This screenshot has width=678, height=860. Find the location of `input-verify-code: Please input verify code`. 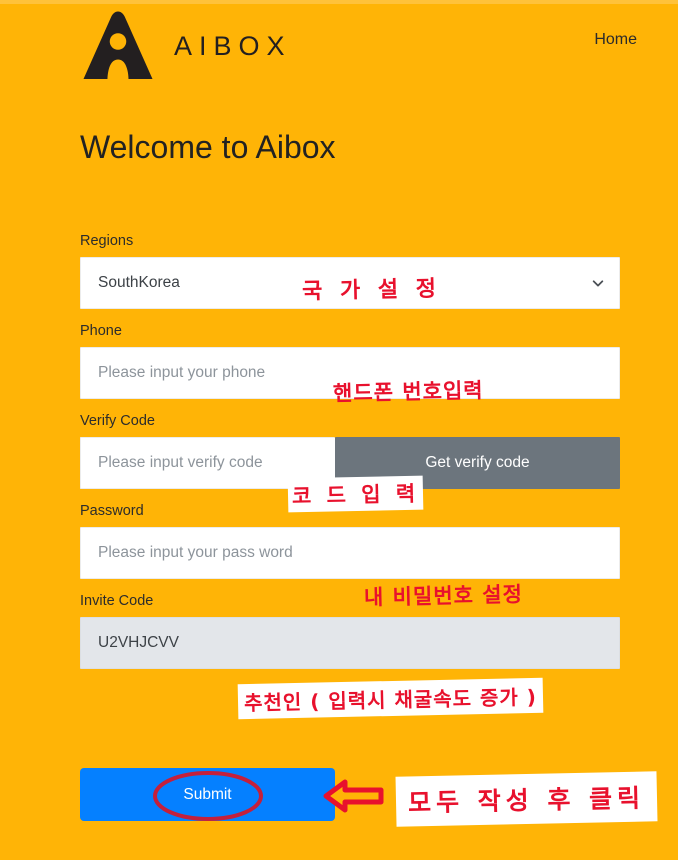

input-verify-code: Please input verify code is located at coordinates (207, 463).